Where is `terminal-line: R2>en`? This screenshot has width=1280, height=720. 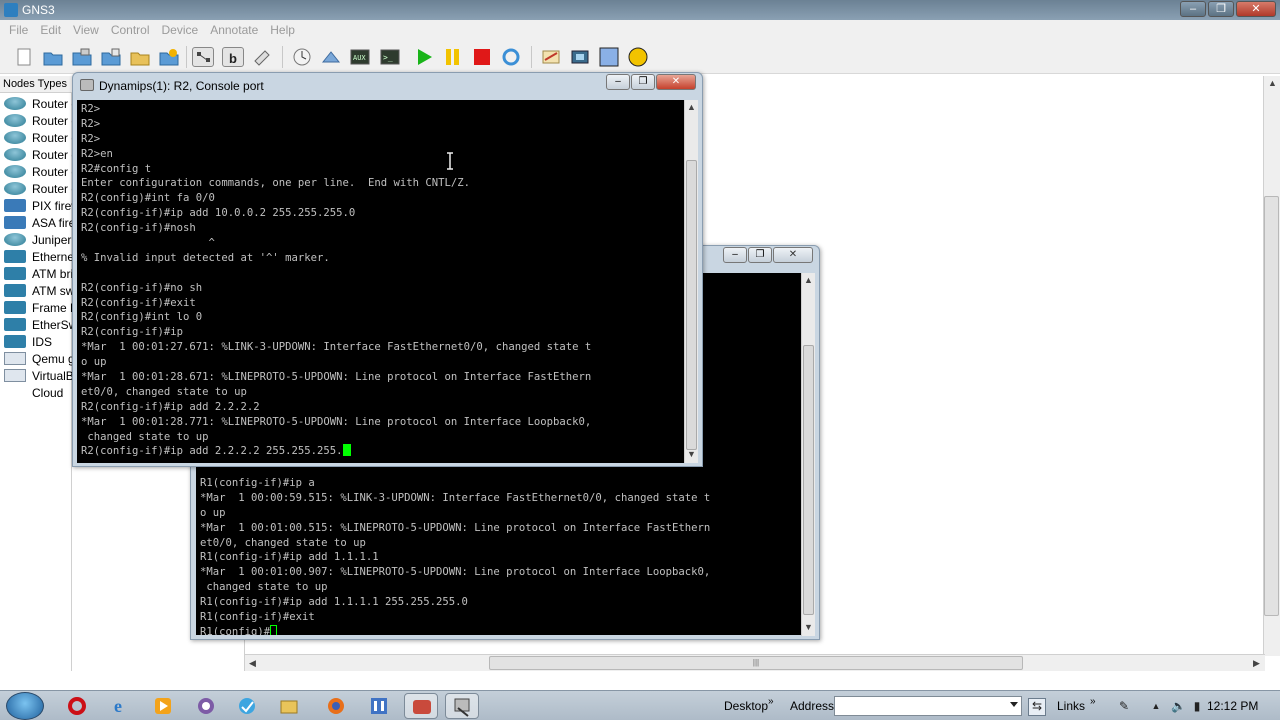
terminal-line: R2>en is located at coordinates (97, 153).